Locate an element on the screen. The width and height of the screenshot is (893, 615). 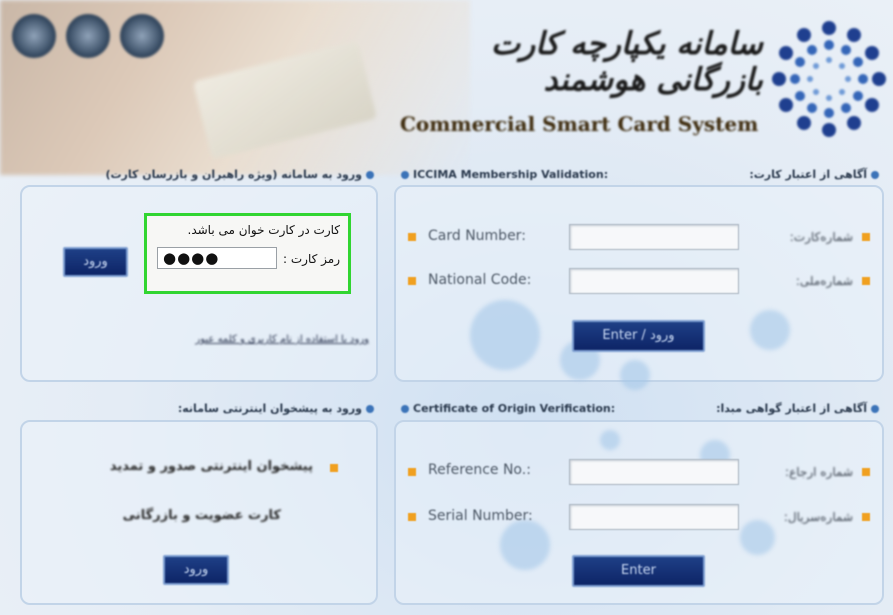
card-pin-input: ●●●● is located at coordinates (217, 258).